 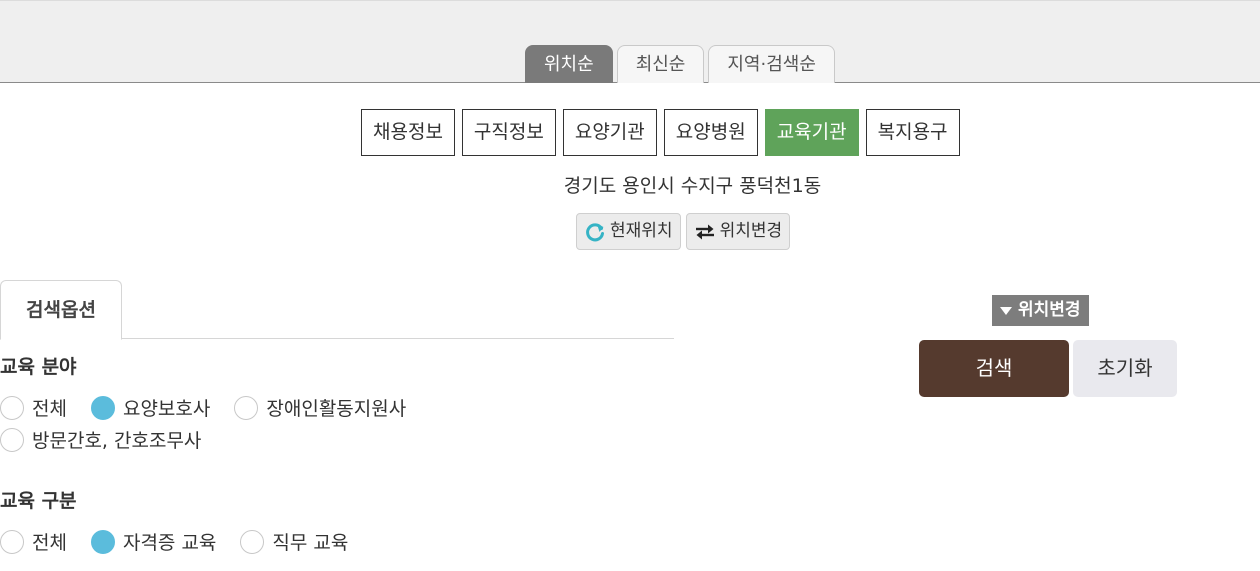 What do you see at coordinates (166, 409) in the screenshot?
I see `option-label: 요양보호사` at bounding box center [166, 409].